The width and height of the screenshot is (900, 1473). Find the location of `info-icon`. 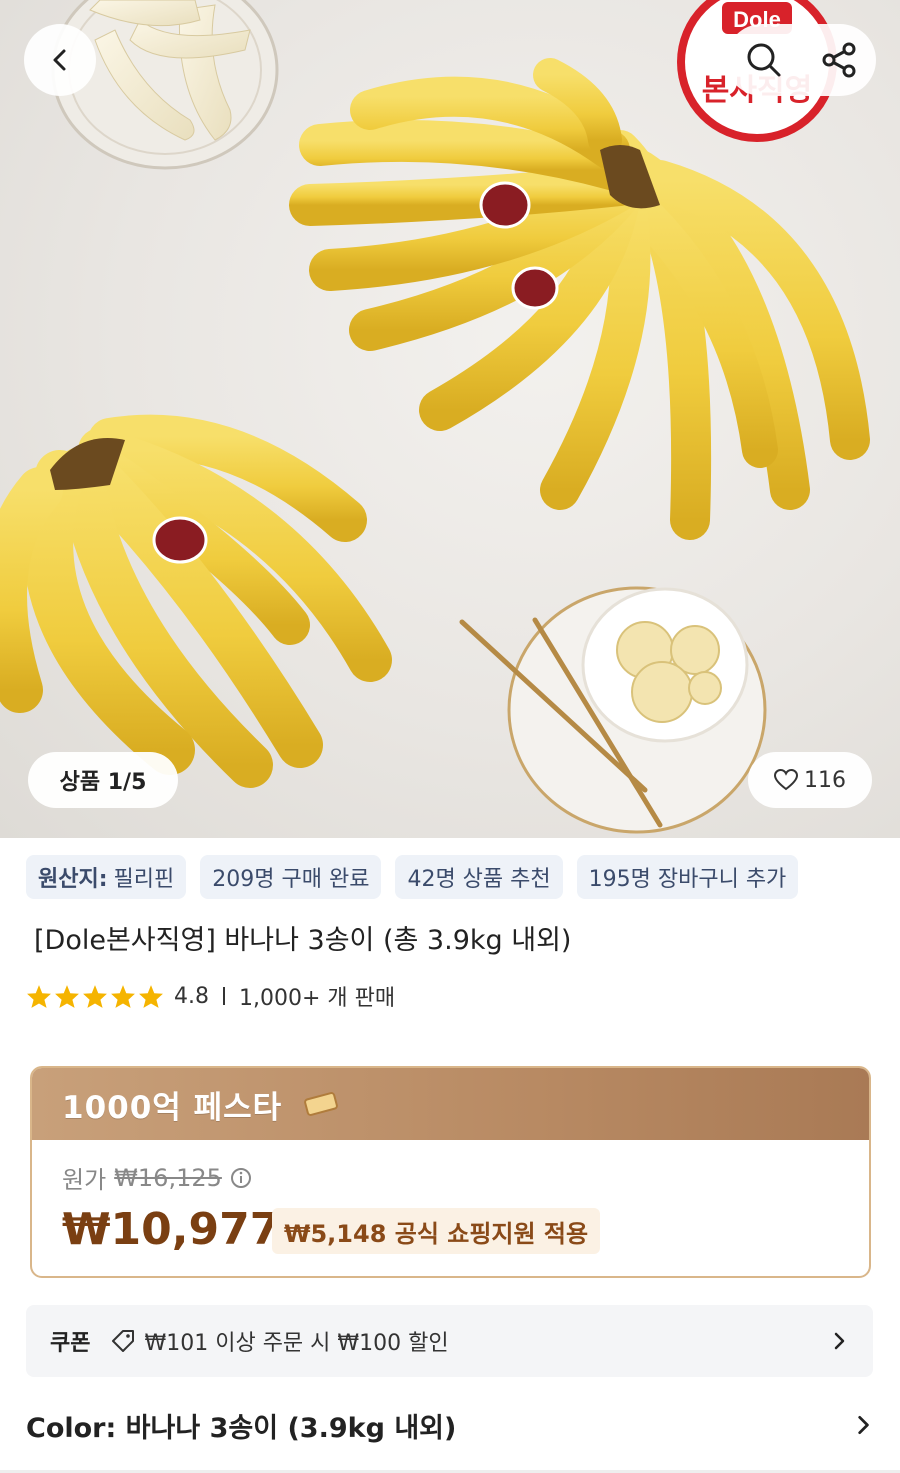

info-icon is located at coordinates (241, 1178).